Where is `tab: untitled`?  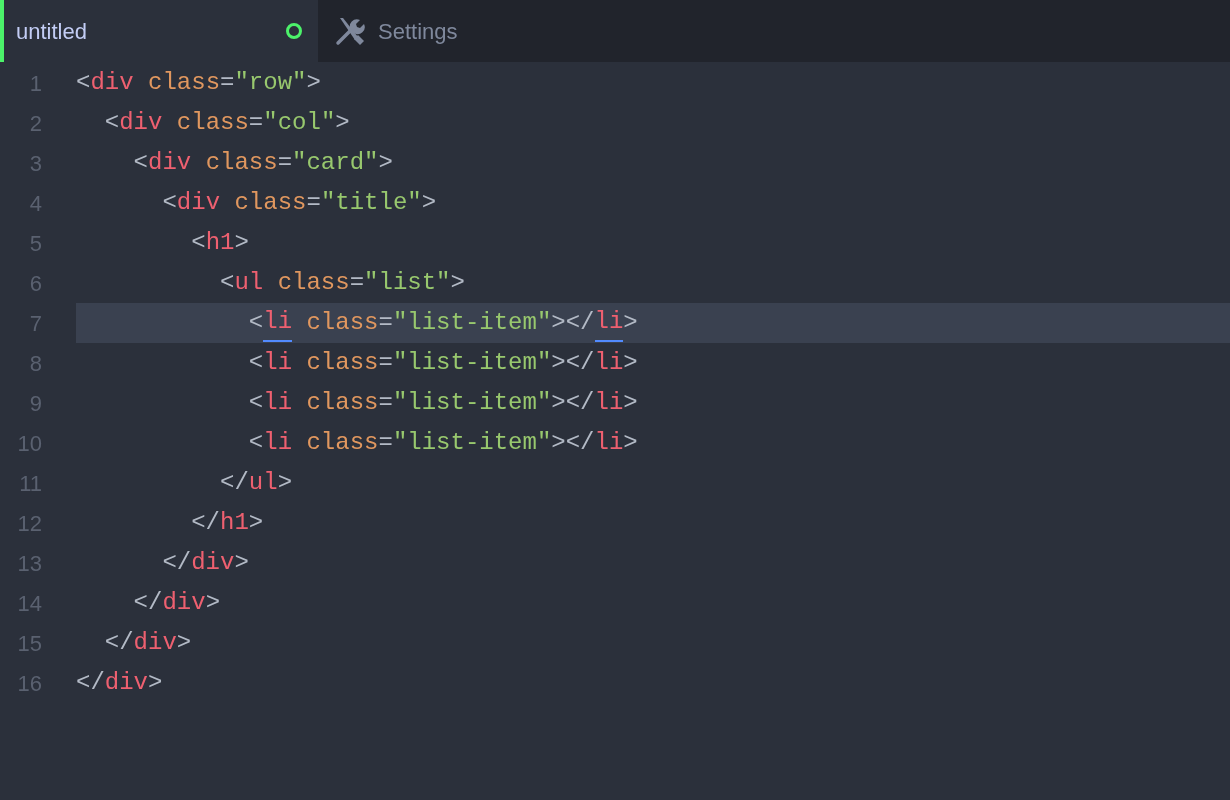
tab: untitled is located at coordinates (159, 31).